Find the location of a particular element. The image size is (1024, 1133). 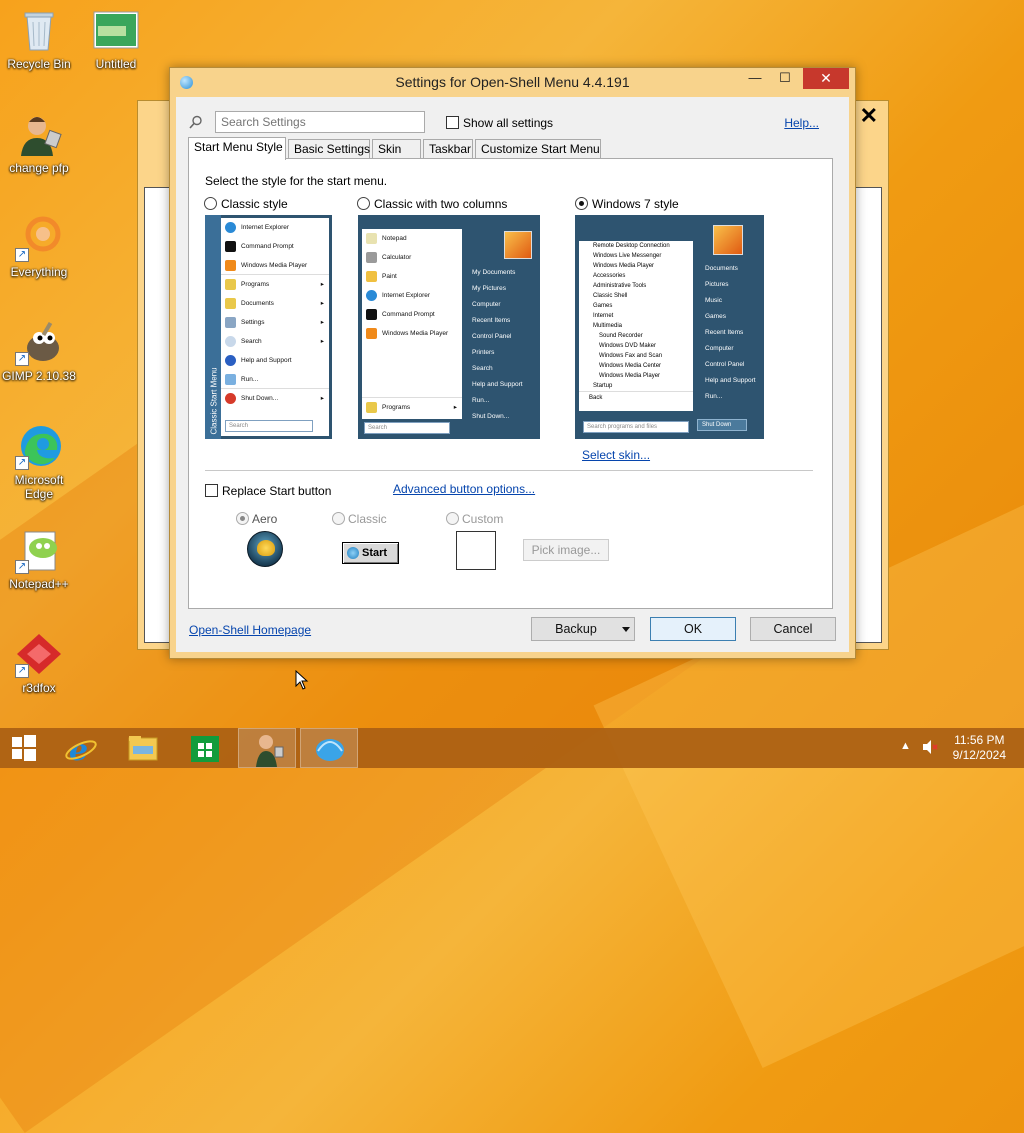

preview-item: Programs ▸ is located at coordinates (412, 406).